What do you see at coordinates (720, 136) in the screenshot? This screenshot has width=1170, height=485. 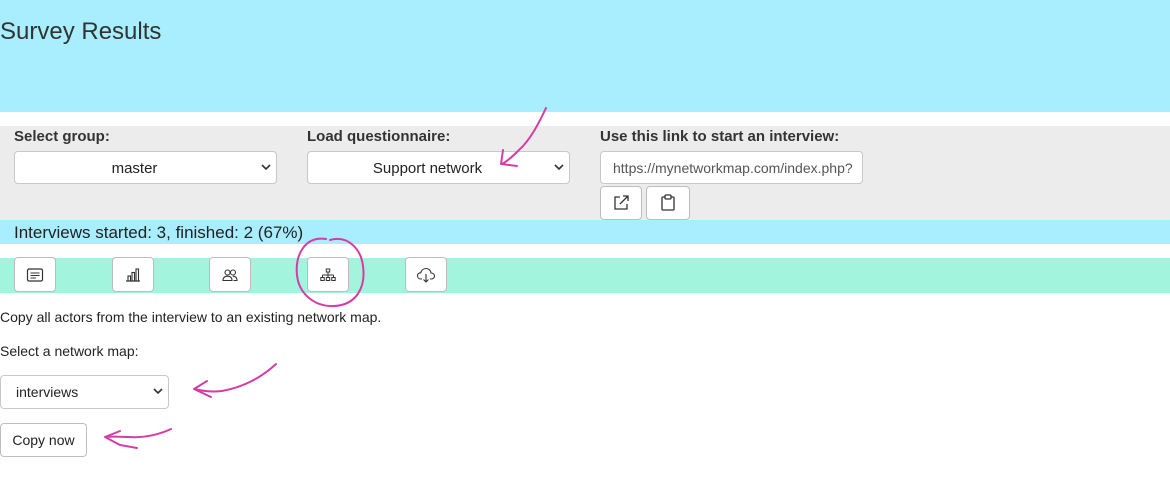 I see `interview-link-label: Use this link to start an interview:` at bounding box center [720, 136].